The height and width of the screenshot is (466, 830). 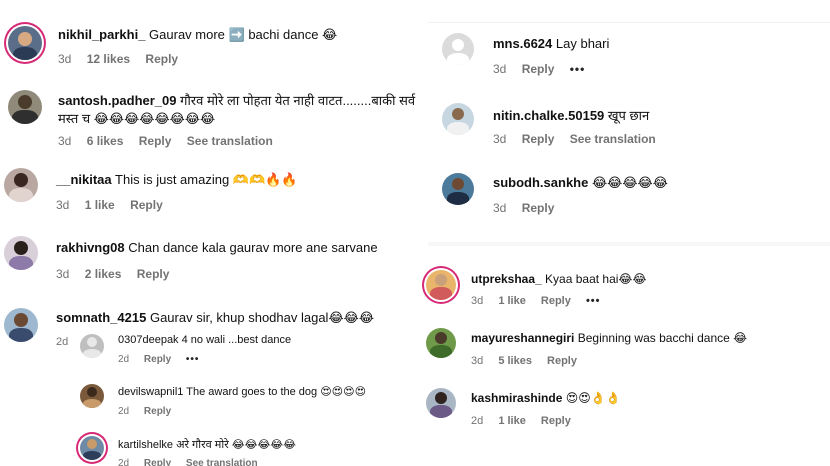 What do you see at coordinates (593, 398) in the screenshot?
I see `comment-text: 😍😍👌👌` at bounding box center [593, 398].